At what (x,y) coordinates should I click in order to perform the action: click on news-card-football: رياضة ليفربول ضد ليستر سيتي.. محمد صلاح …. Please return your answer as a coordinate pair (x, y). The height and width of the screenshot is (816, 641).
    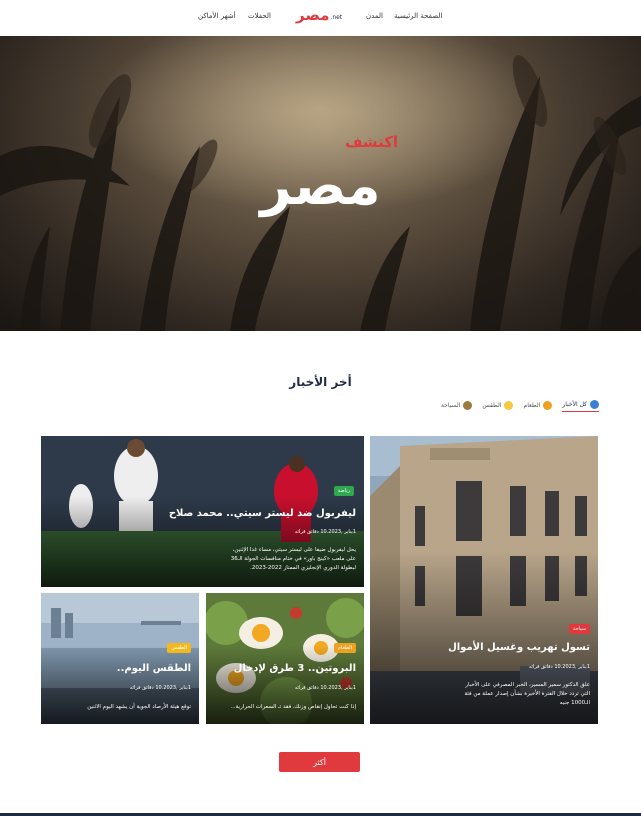
    Looking at the image, I should click on (202, 511).